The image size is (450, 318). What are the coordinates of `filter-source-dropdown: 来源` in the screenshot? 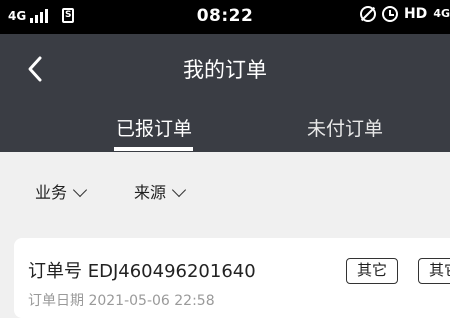 It's located at (160, 193).